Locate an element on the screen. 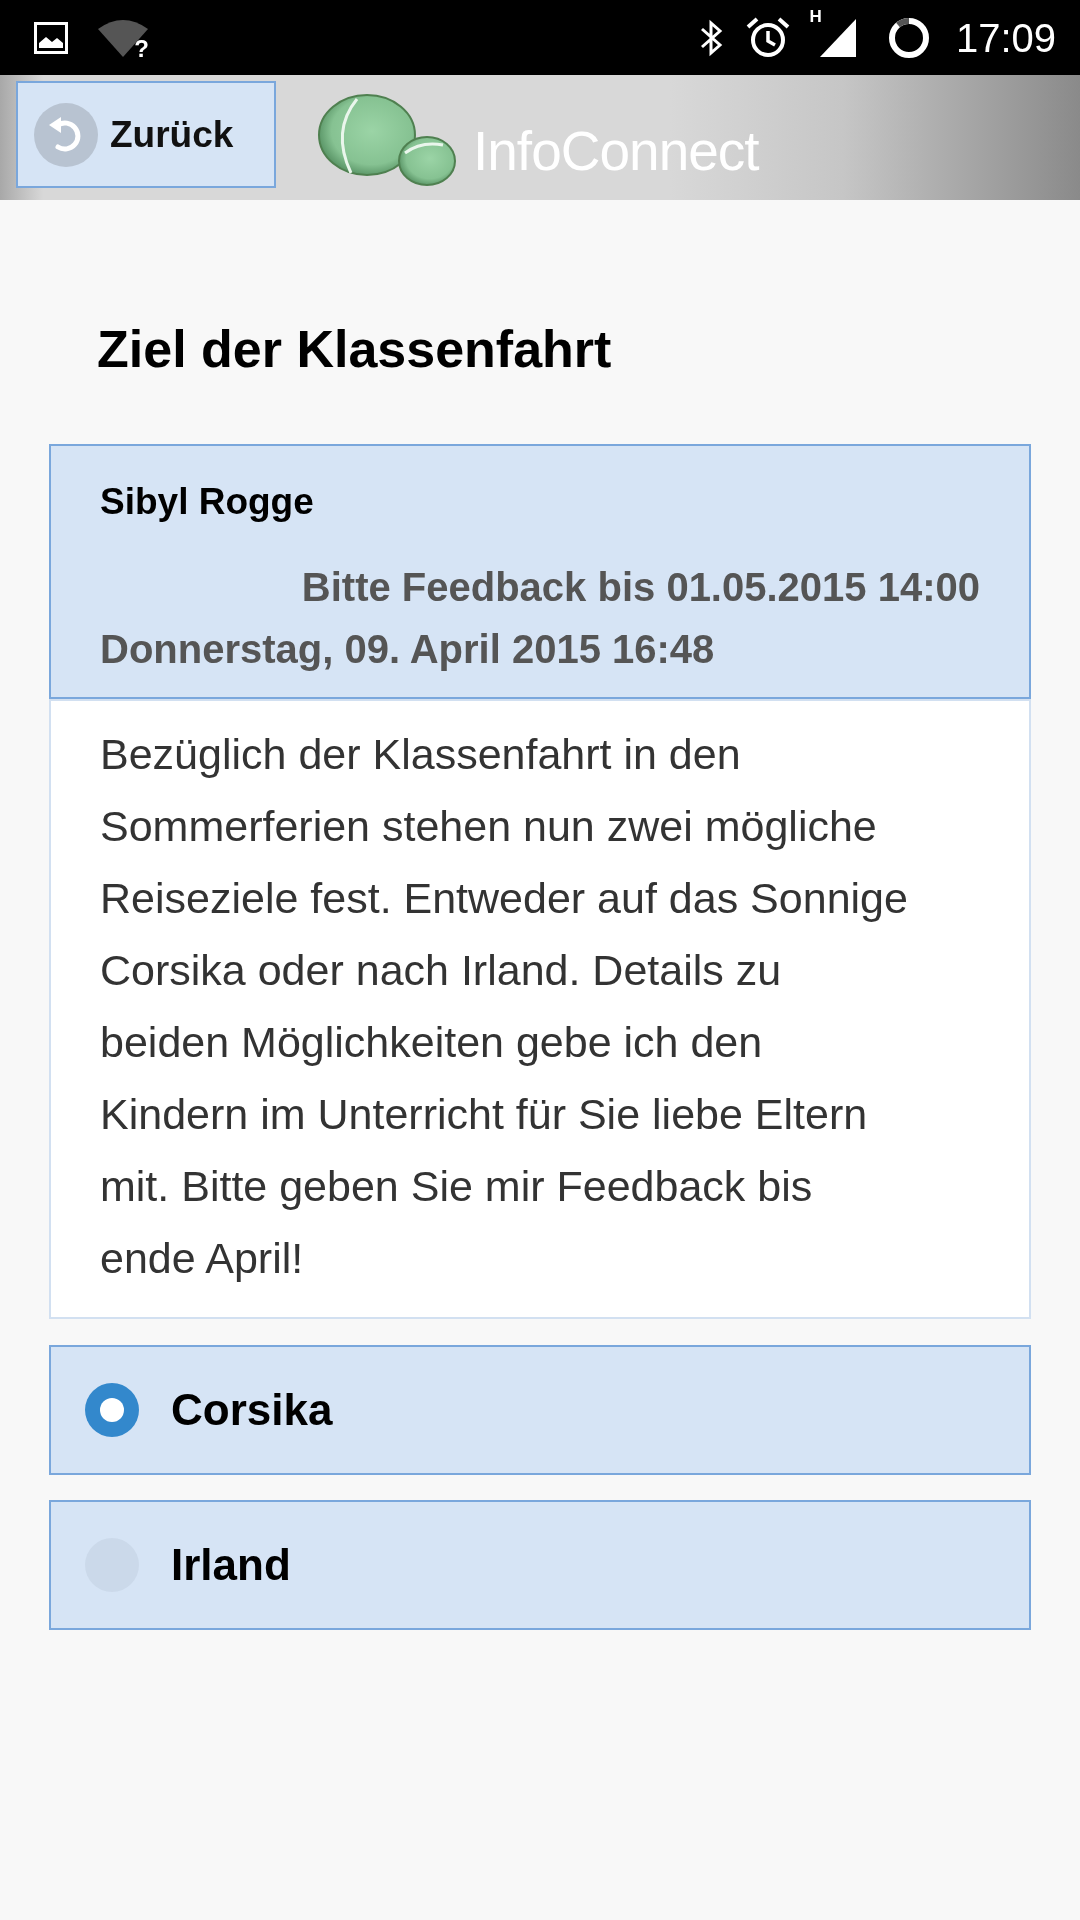  signal-icon is located at coordinates (837, 37).